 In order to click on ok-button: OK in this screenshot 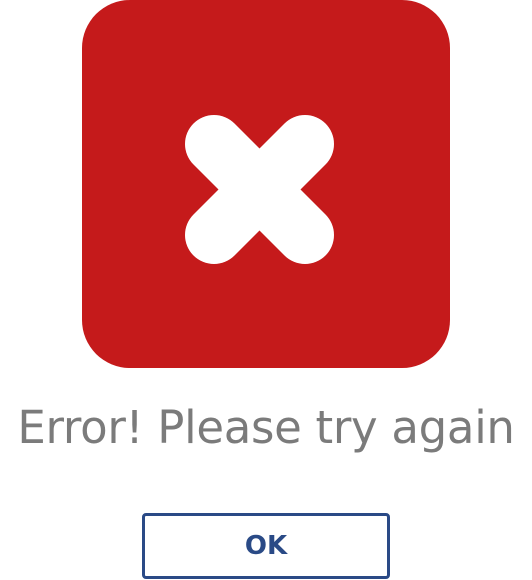, I will do `click(266, 546)`.